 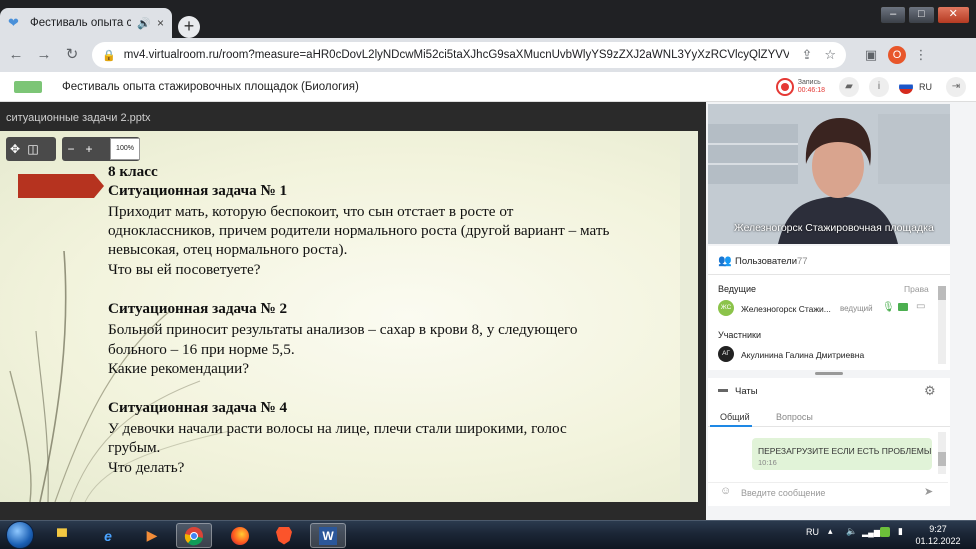 I want to click on screen-share-icon: ▭, so click(x=920, y=306).